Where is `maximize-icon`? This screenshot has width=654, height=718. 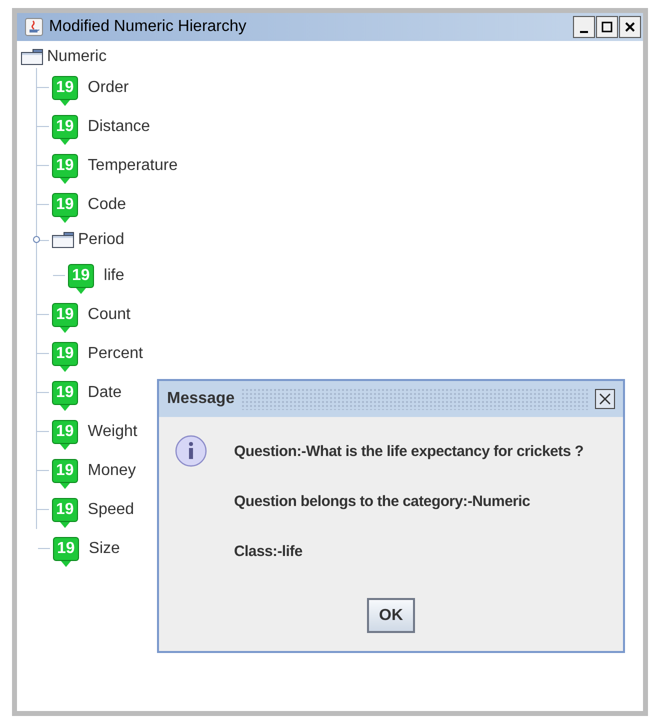
maximize-icon is located at coordinates (607, 27).